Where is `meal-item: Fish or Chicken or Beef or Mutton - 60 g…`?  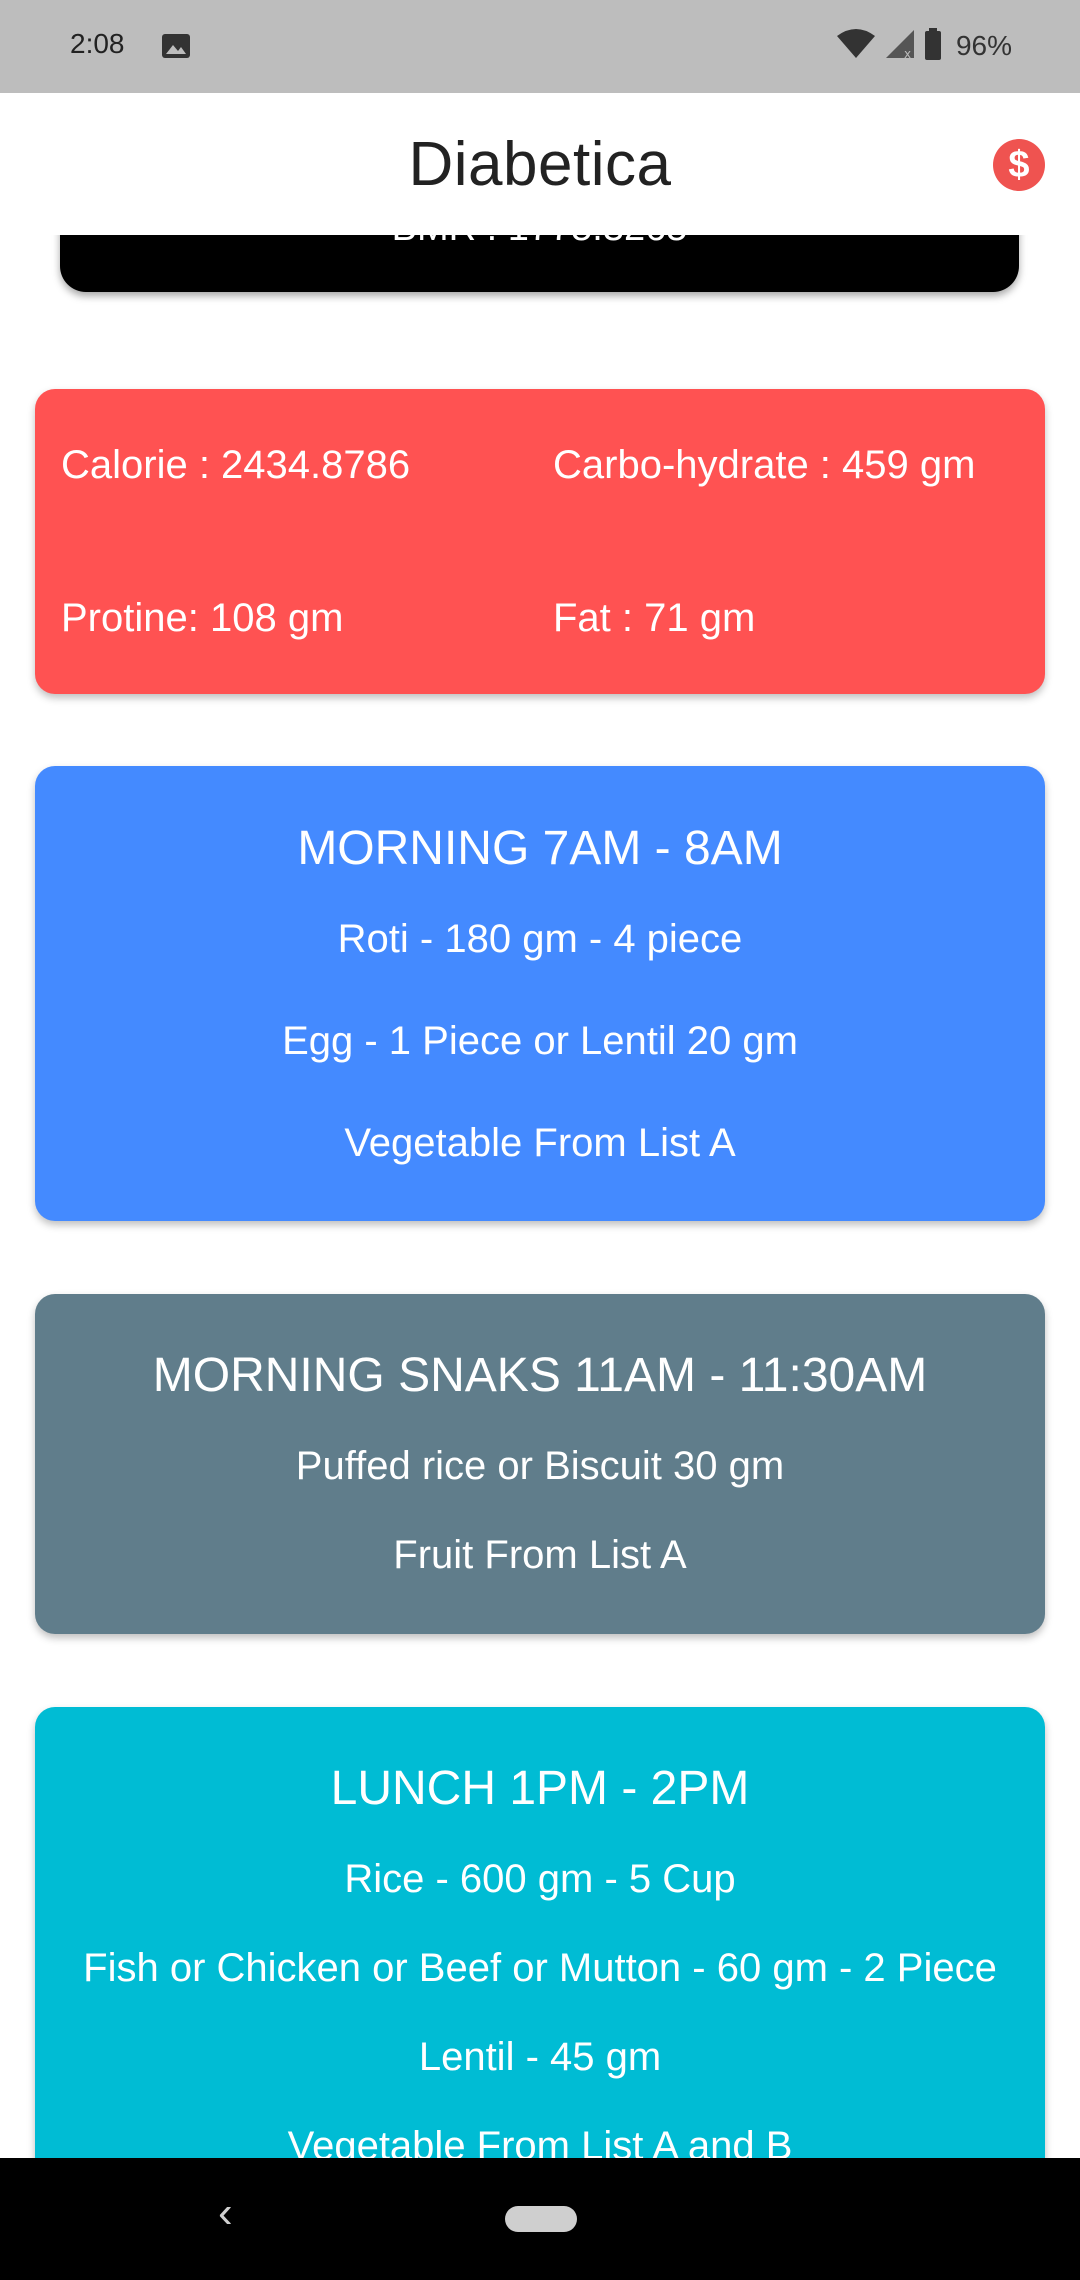
meal-item: Fish or Chicken or Beef or Mutton - 60 g… is located at coordinates (540, 1968).